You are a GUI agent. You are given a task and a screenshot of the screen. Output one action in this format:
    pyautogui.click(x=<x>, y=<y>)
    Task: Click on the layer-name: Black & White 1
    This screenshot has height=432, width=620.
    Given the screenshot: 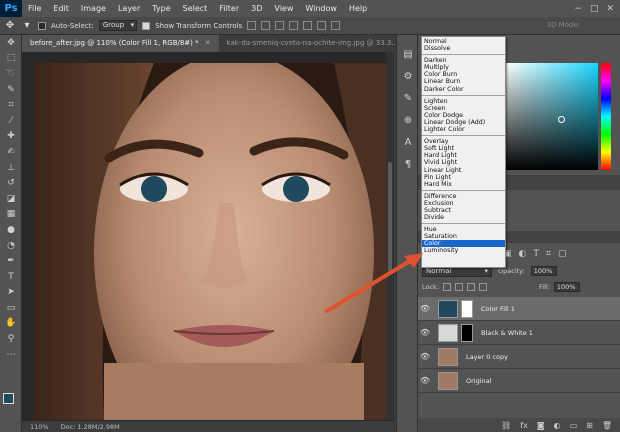 What is the action you would take?
    pyautogui.click(x=507, y=333)
    